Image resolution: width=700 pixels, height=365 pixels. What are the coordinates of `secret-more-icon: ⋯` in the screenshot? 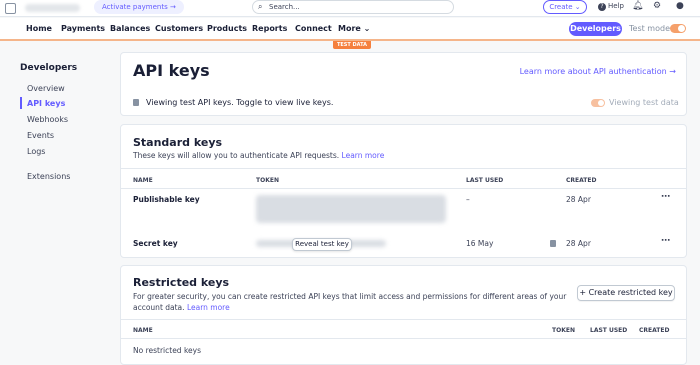 It's located at (665, 241).